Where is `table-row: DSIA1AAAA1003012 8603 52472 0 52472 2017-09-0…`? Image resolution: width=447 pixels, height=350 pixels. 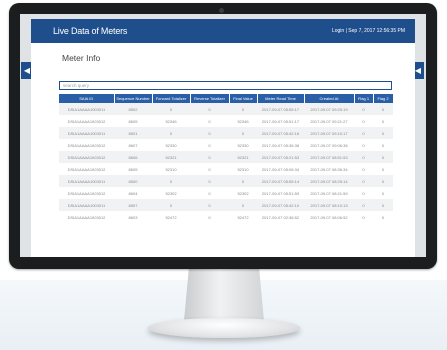
table-row: DSIA1AAAA1003012 8603 52472 0 52472 2017-09-0… is located at coordinates (226, 217).